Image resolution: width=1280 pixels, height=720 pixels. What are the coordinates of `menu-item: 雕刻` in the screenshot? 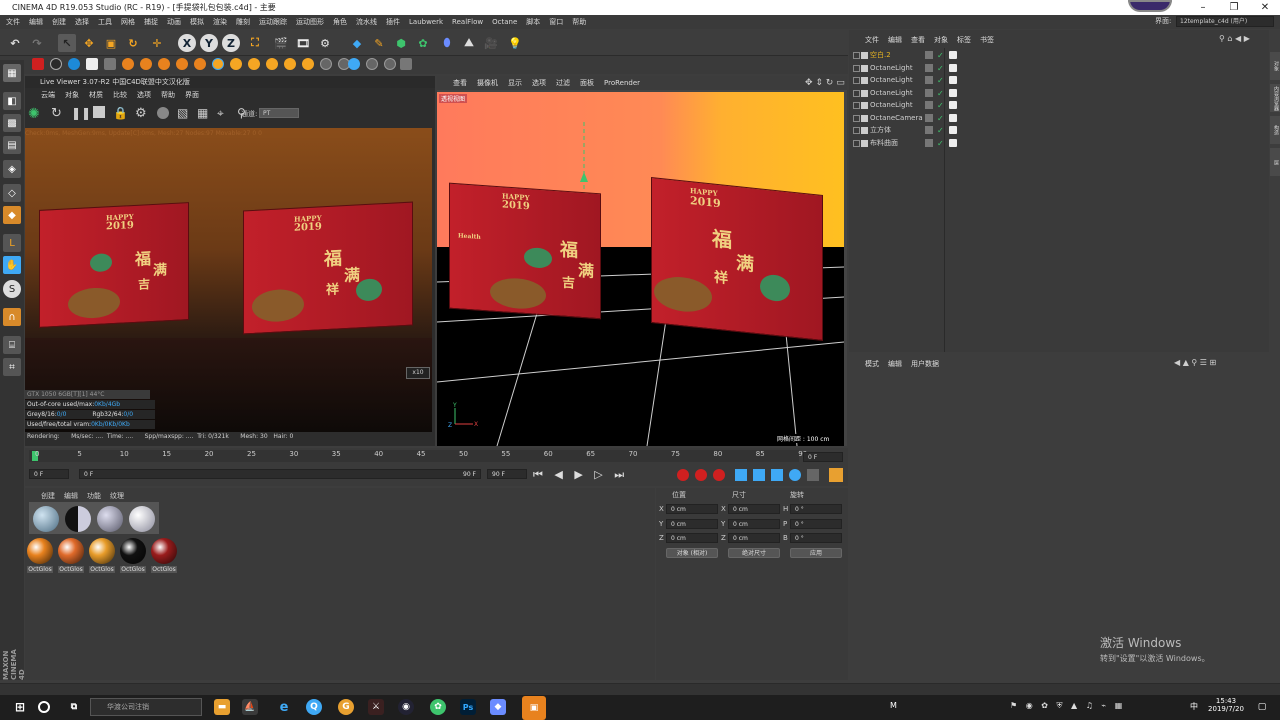 It's located at (243, 22).